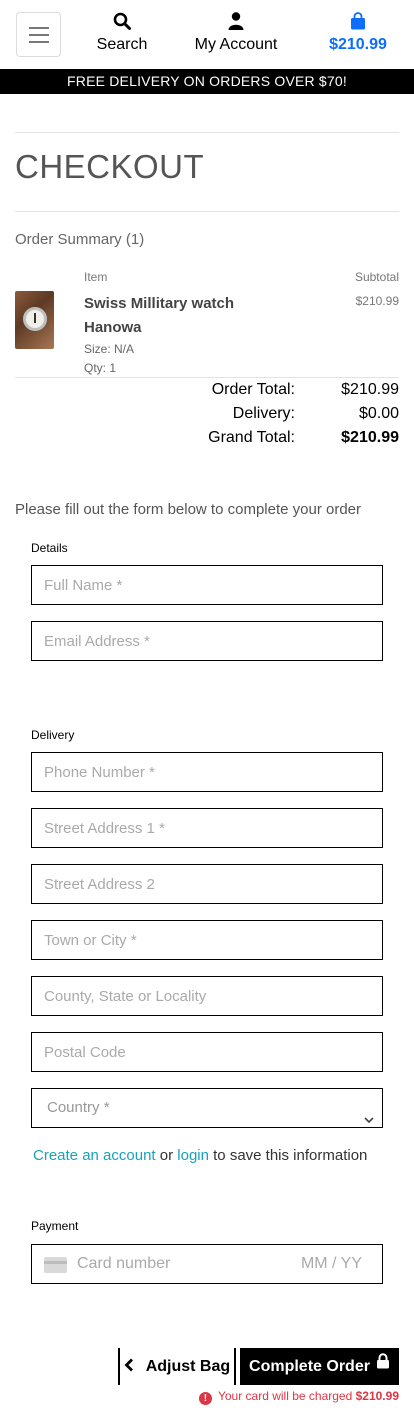 The height and width of the screenshot is (1417, 414). I want to click on town-city-input, so click(213, 940).